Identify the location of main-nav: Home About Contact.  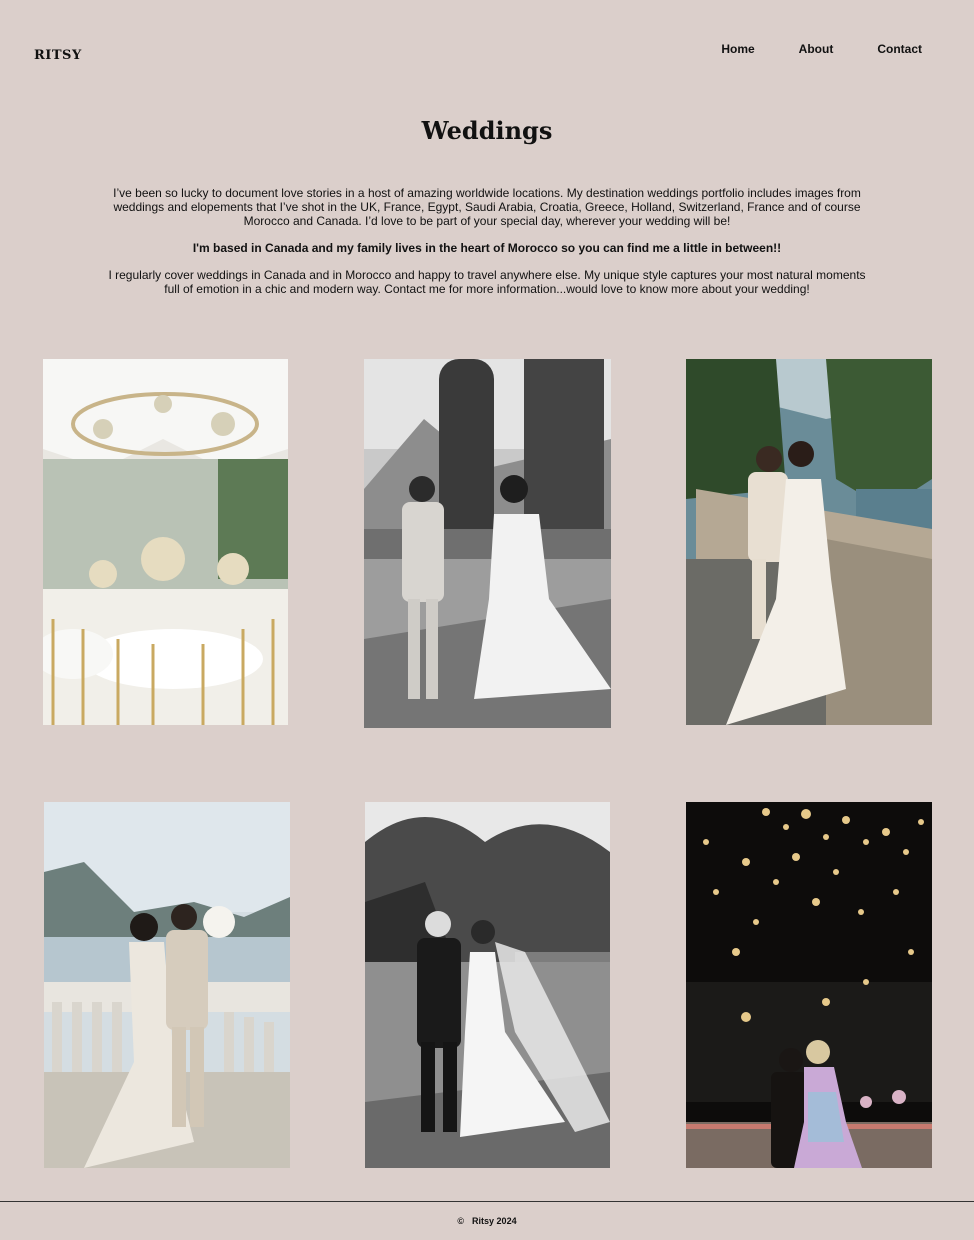
(799, 49).